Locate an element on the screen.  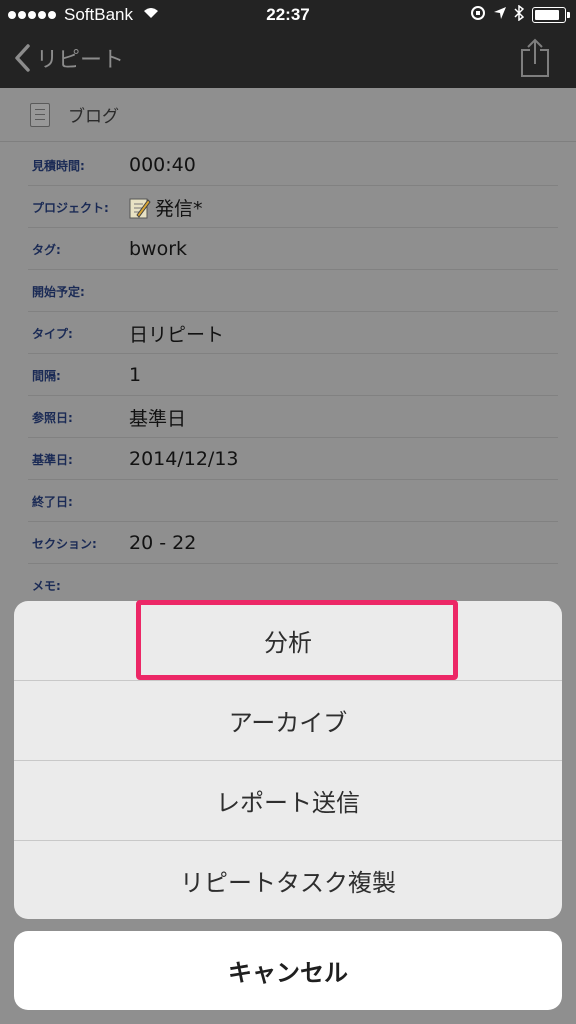
field-label: タイプ: is located at coordinates (52, 333).